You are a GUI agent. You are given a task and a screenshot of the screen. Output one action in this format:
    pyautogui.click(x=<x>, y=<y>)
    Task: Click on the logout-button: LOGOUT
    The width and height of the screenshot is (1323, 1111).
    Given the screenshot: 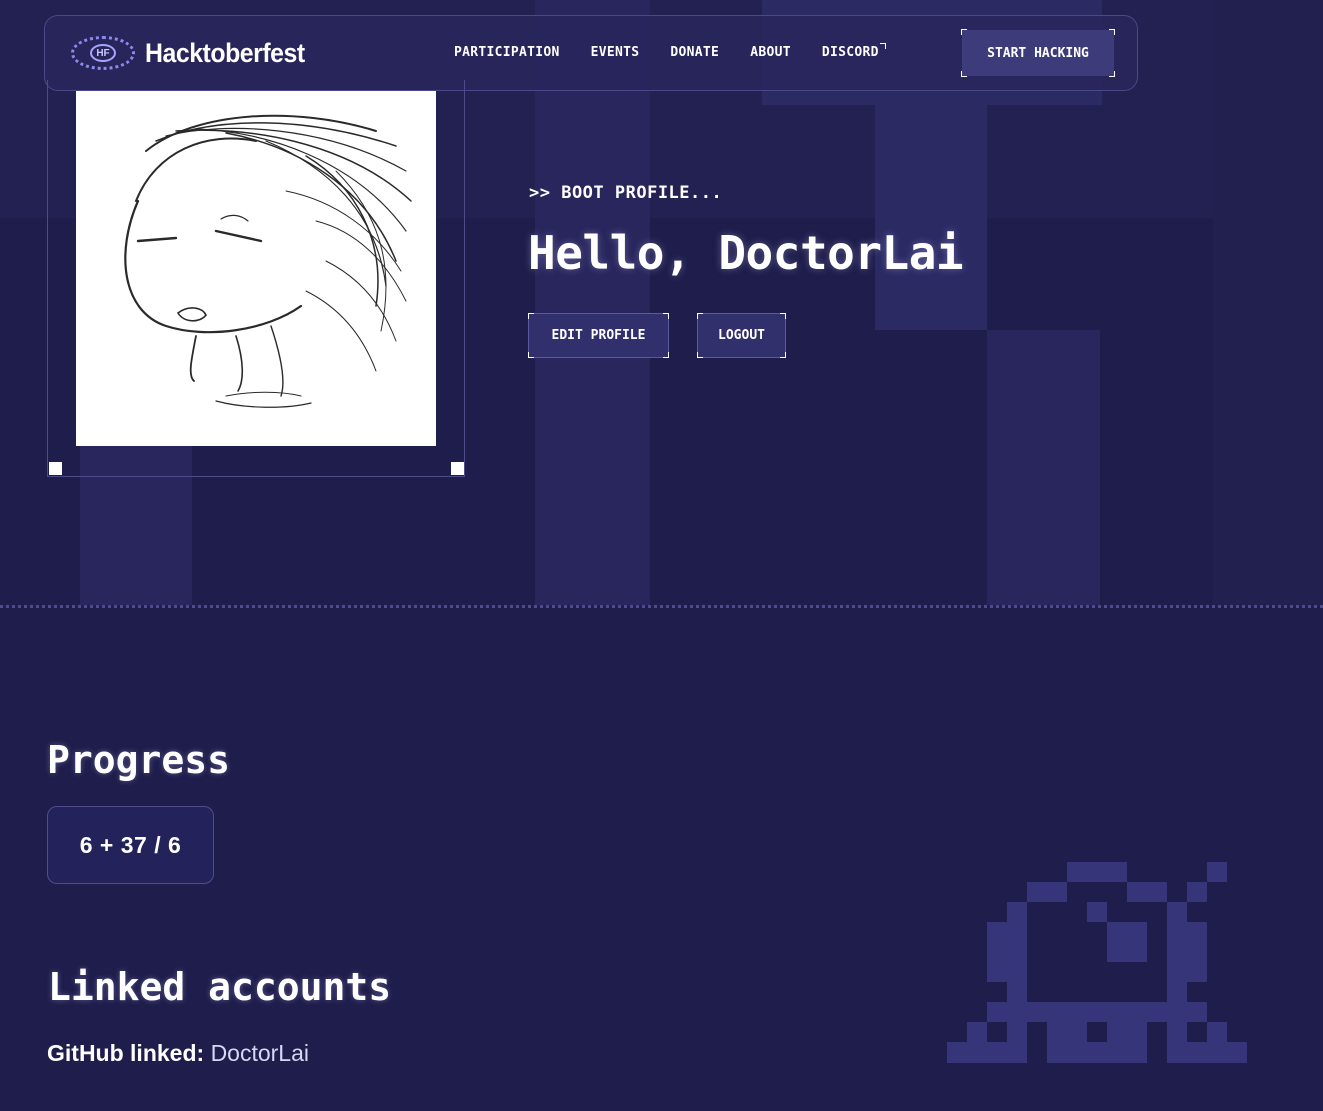 What is the action you would take?
    pyautogui.click(x=741, y=335)
    